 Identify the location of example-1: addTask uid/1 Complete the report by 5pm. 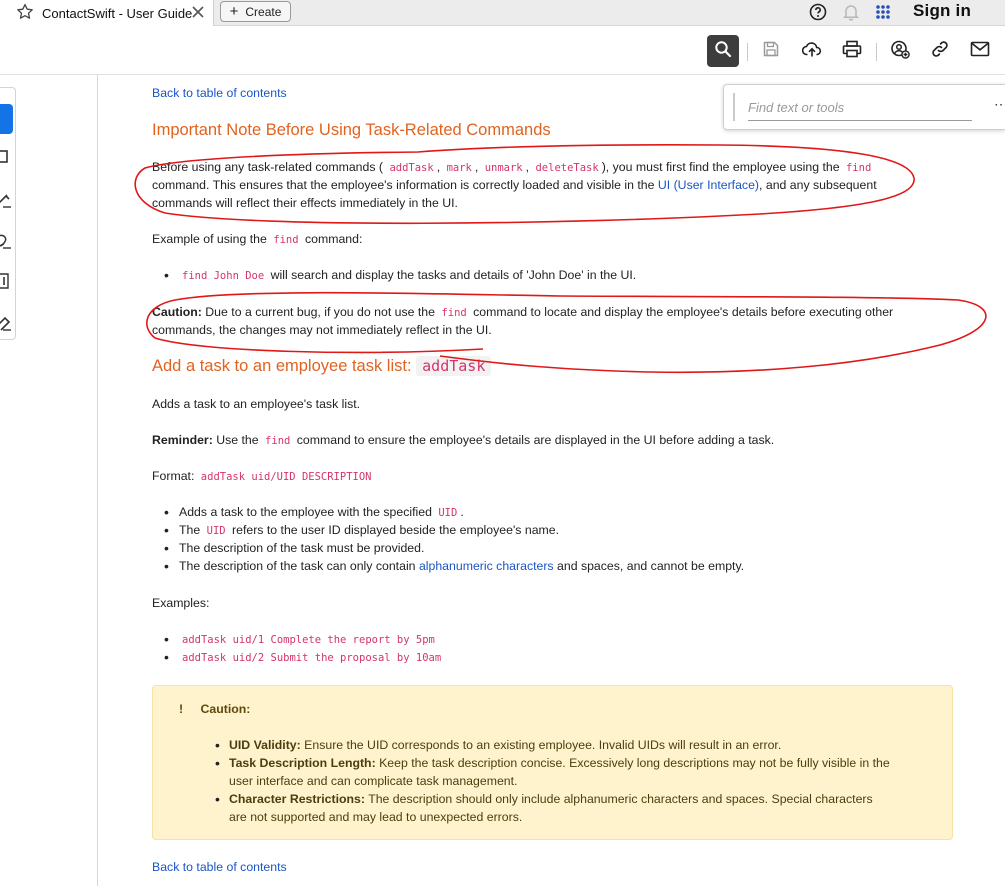
(308, 639).